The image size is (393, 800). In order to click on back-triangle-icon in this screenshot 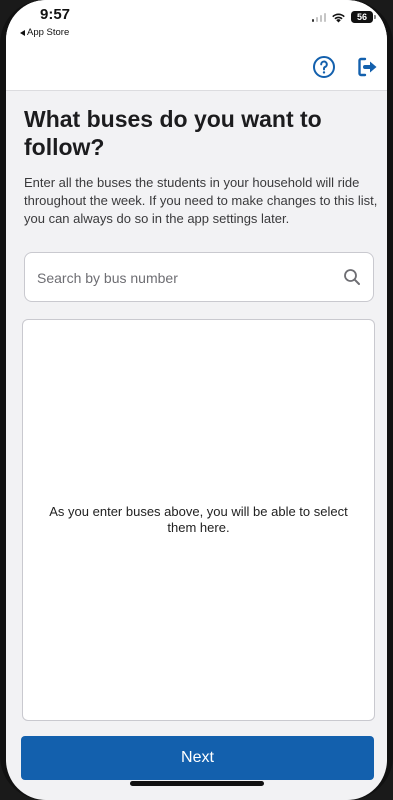, I will do `click(22, 32)`.